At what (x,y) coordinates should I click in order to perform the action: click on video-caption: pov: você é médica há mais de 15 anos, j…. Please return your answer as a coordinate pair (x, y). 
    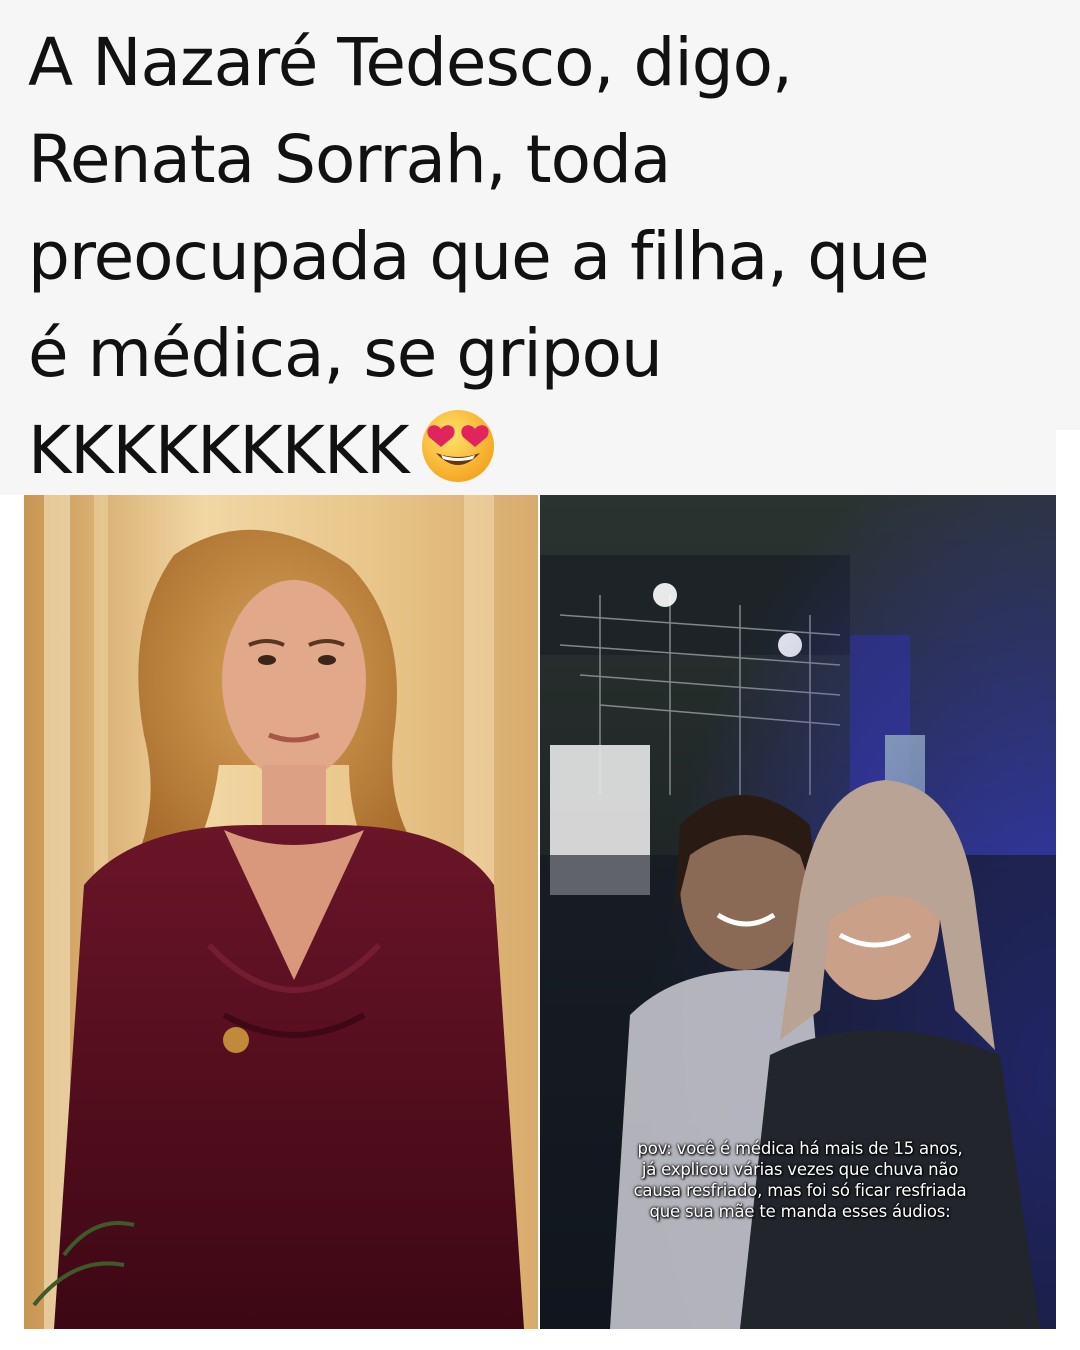
    Looking at the image, I should click on (800, 1180).